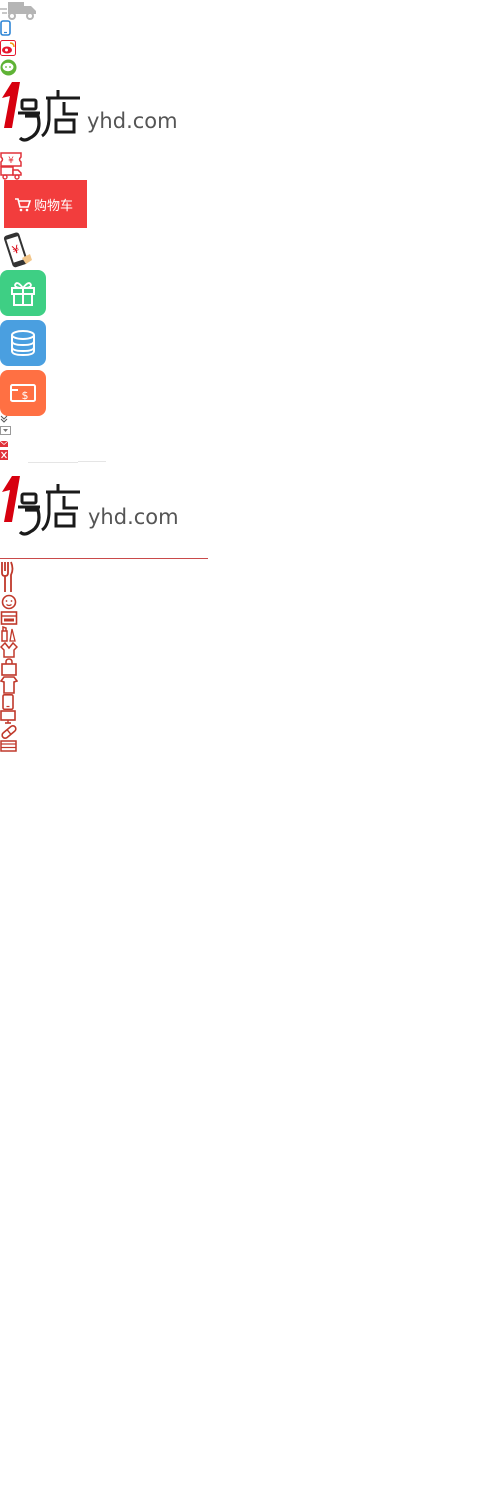 The width and height of the screenshot is (500, 1500). What do you see at coordinates (9, 650) in the screenshot?
I see `clothing-icon` at bounding box center [9, 650].